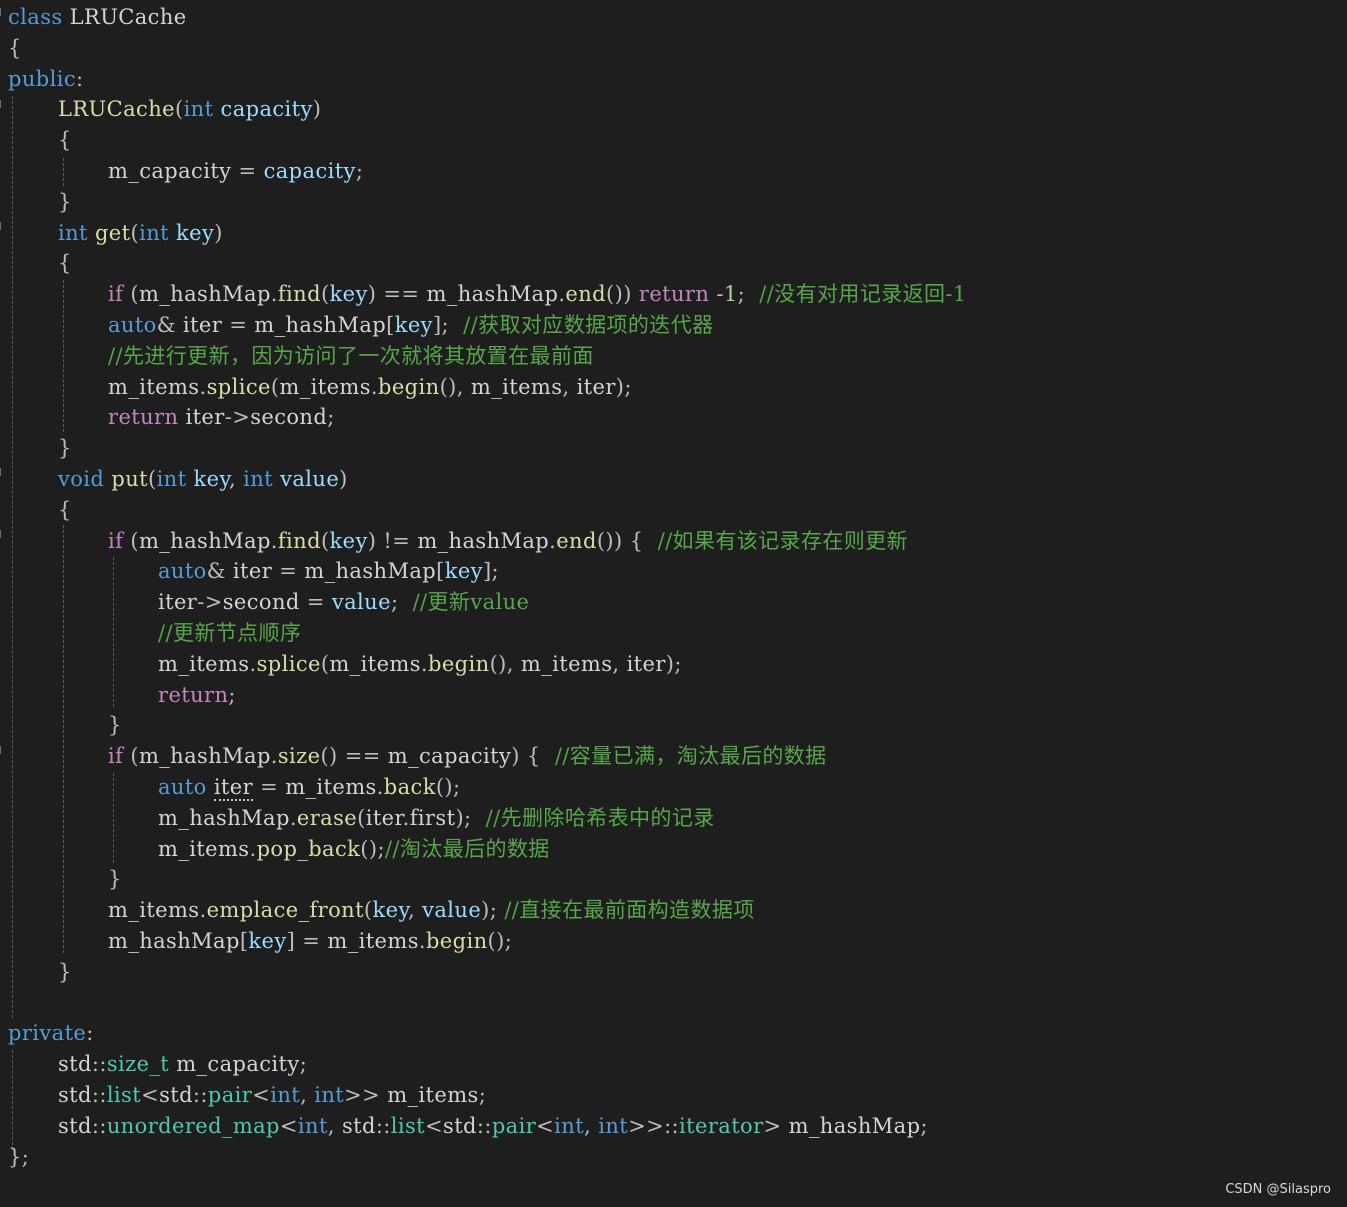 This screenshot has width=1347, height=1207. I want to click on code-token: ::, so click(99, 1064).